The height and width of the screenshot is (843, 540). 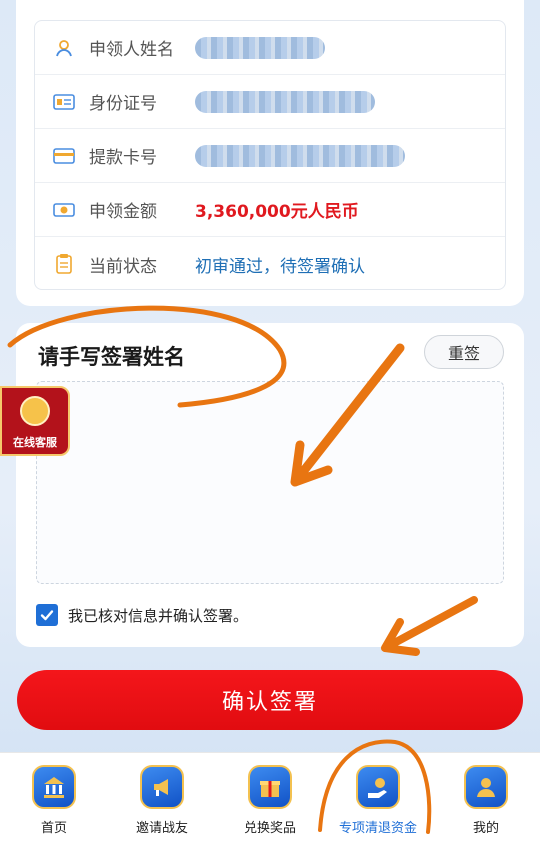 I want to click on reset-signature-button: 重签, so click(x=464, y=352).